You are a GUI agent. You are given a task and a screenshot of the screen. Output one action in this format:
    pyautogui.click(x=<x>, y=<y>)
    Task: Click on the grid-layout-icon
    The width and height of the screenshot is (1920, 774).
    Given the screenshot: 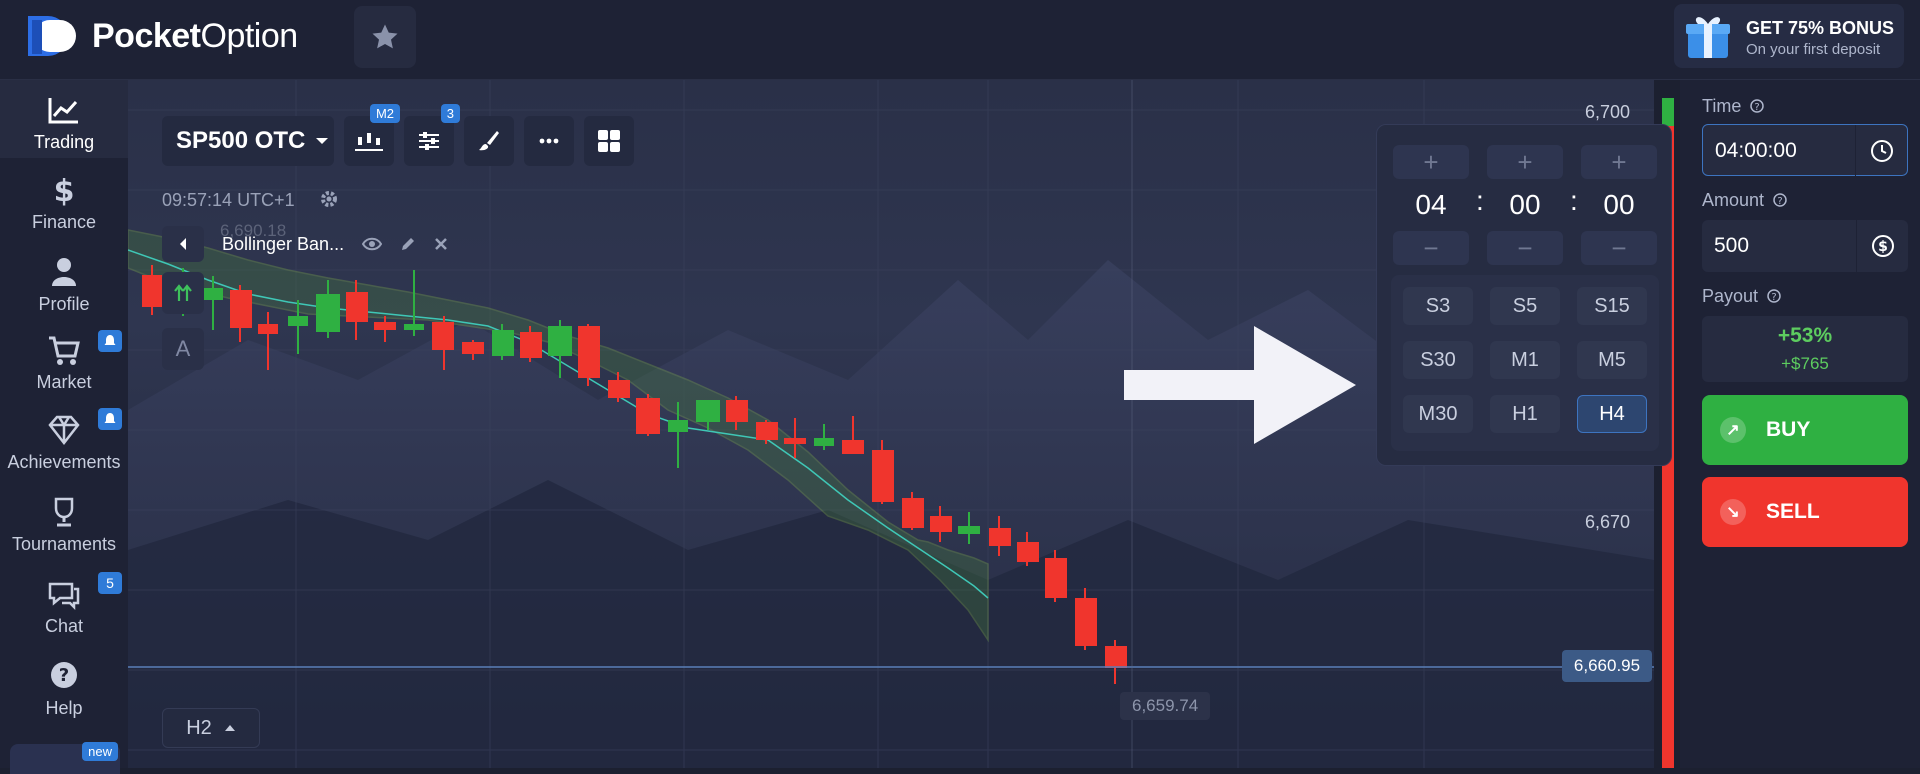 What is the action you would take?
    pyautogui.click(x=609, y=141)
    